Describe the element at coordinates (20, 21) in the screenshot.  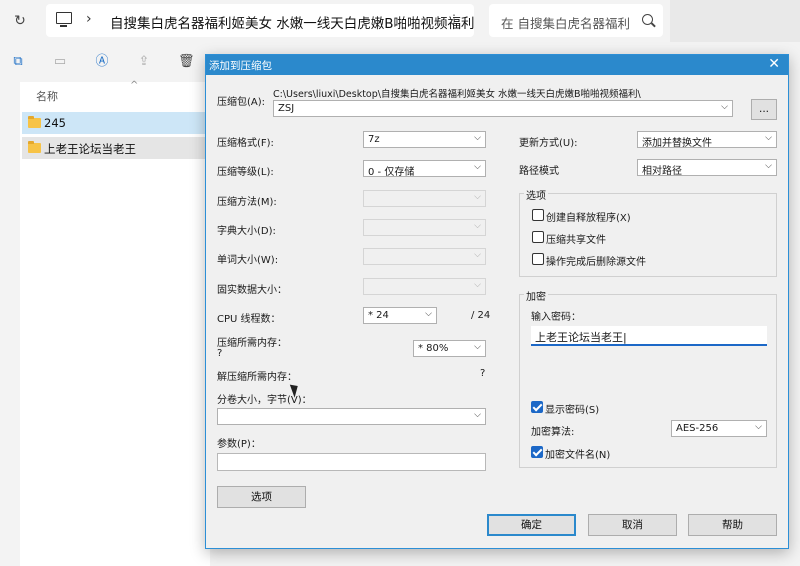
I see `refresh-icon: ↻` at that location.